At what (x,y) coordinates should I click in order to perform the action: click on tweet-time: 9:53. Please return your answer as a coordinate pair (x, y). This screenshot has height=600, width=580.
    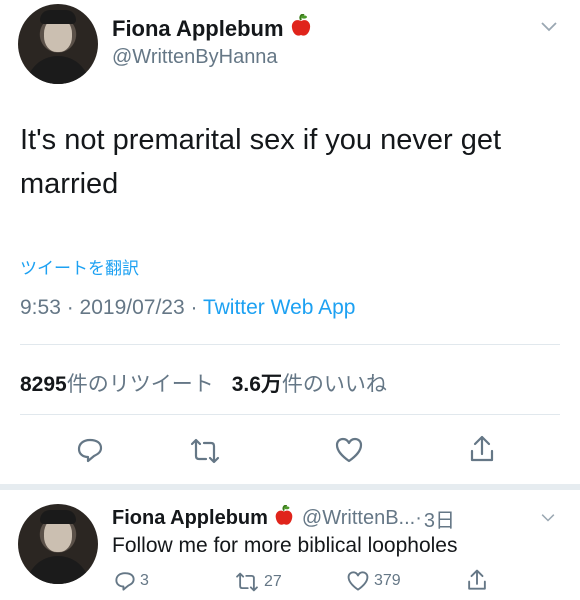
    Looking at the image, I should click on (40, 307).